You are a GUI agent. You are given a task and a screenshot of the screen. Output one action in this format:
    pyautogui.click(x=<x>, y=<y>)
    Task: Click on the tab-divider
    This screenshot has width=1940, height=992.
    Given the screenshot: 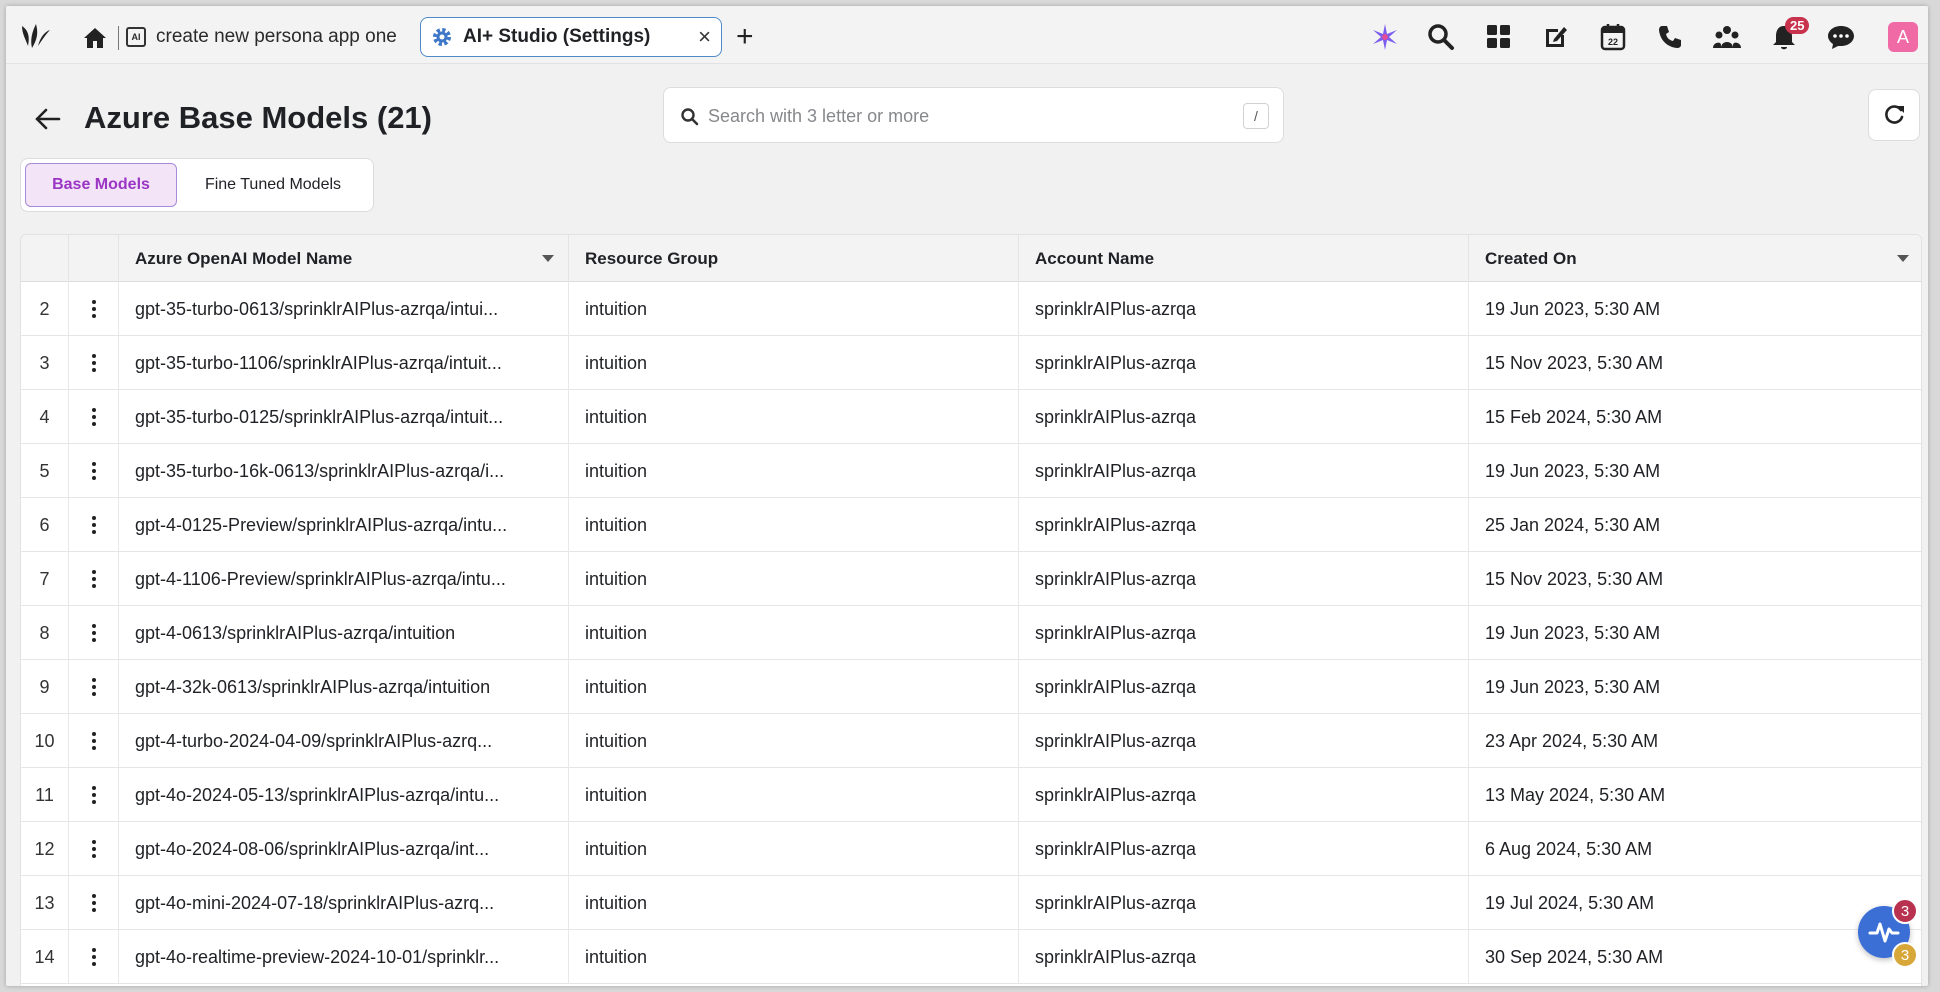 What is the action you would take?
    pyautogui.click(x=118, y=38)
    